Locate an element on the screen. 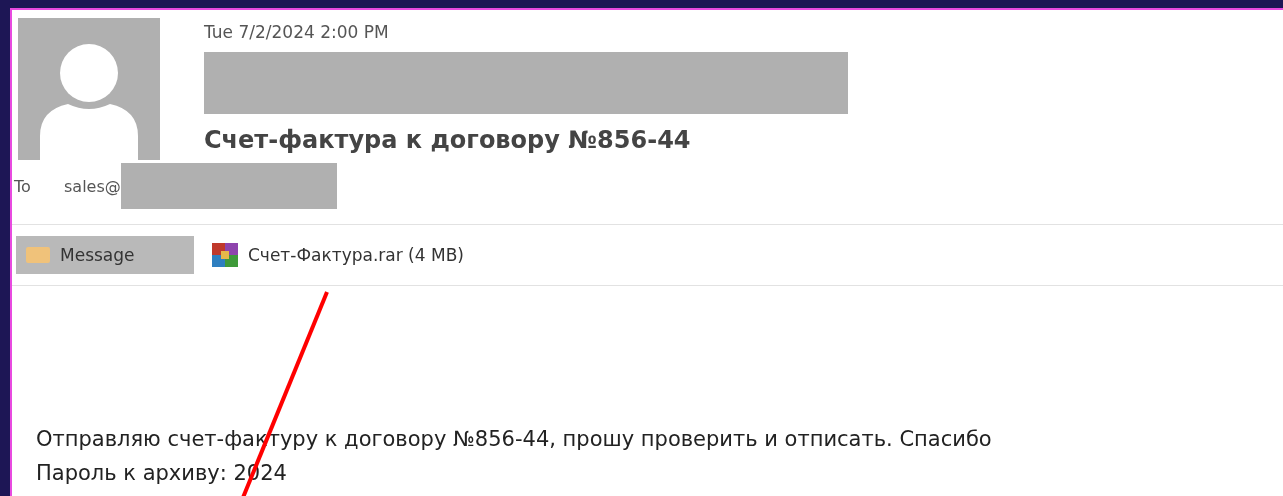  recipient-address: sales@ is located at coordinates (92, 186).